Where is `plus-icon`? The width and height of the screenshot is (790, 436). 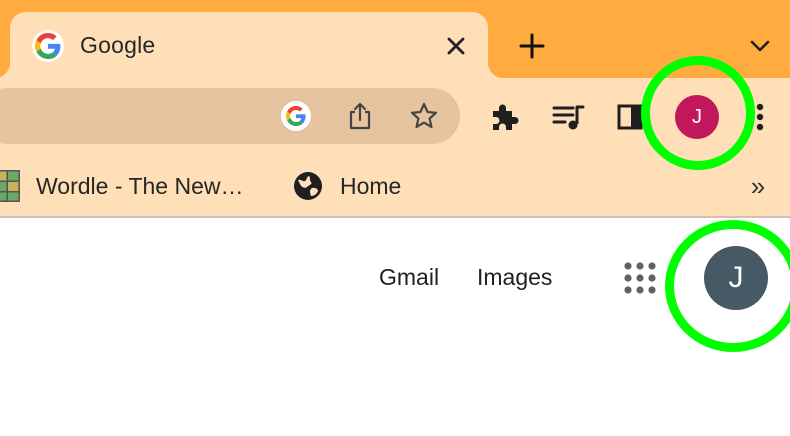
plus-icon is located at coordinates (532, 46).